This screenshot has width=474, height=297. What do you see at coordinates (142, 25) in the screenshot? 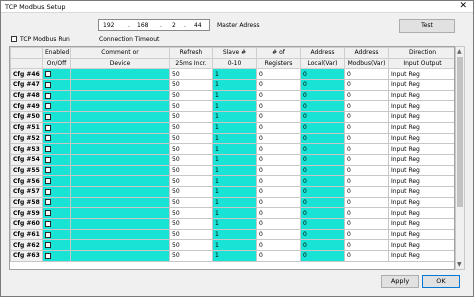
I see `ip-octet-2: 168` at bounding box center [142, 25].